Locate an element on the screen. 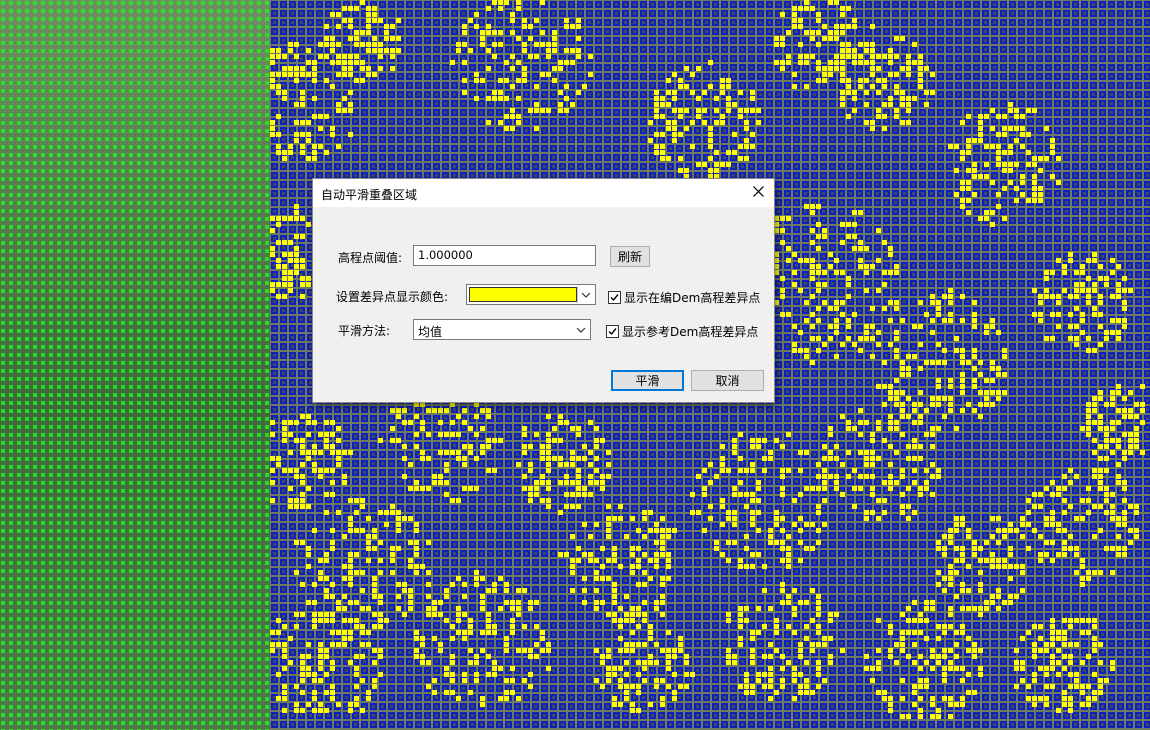 Image resolution: width=1150 pixels, height=730 pixels. elevation-threshold-input: 1.000000 is located at coordinates (504, 255).